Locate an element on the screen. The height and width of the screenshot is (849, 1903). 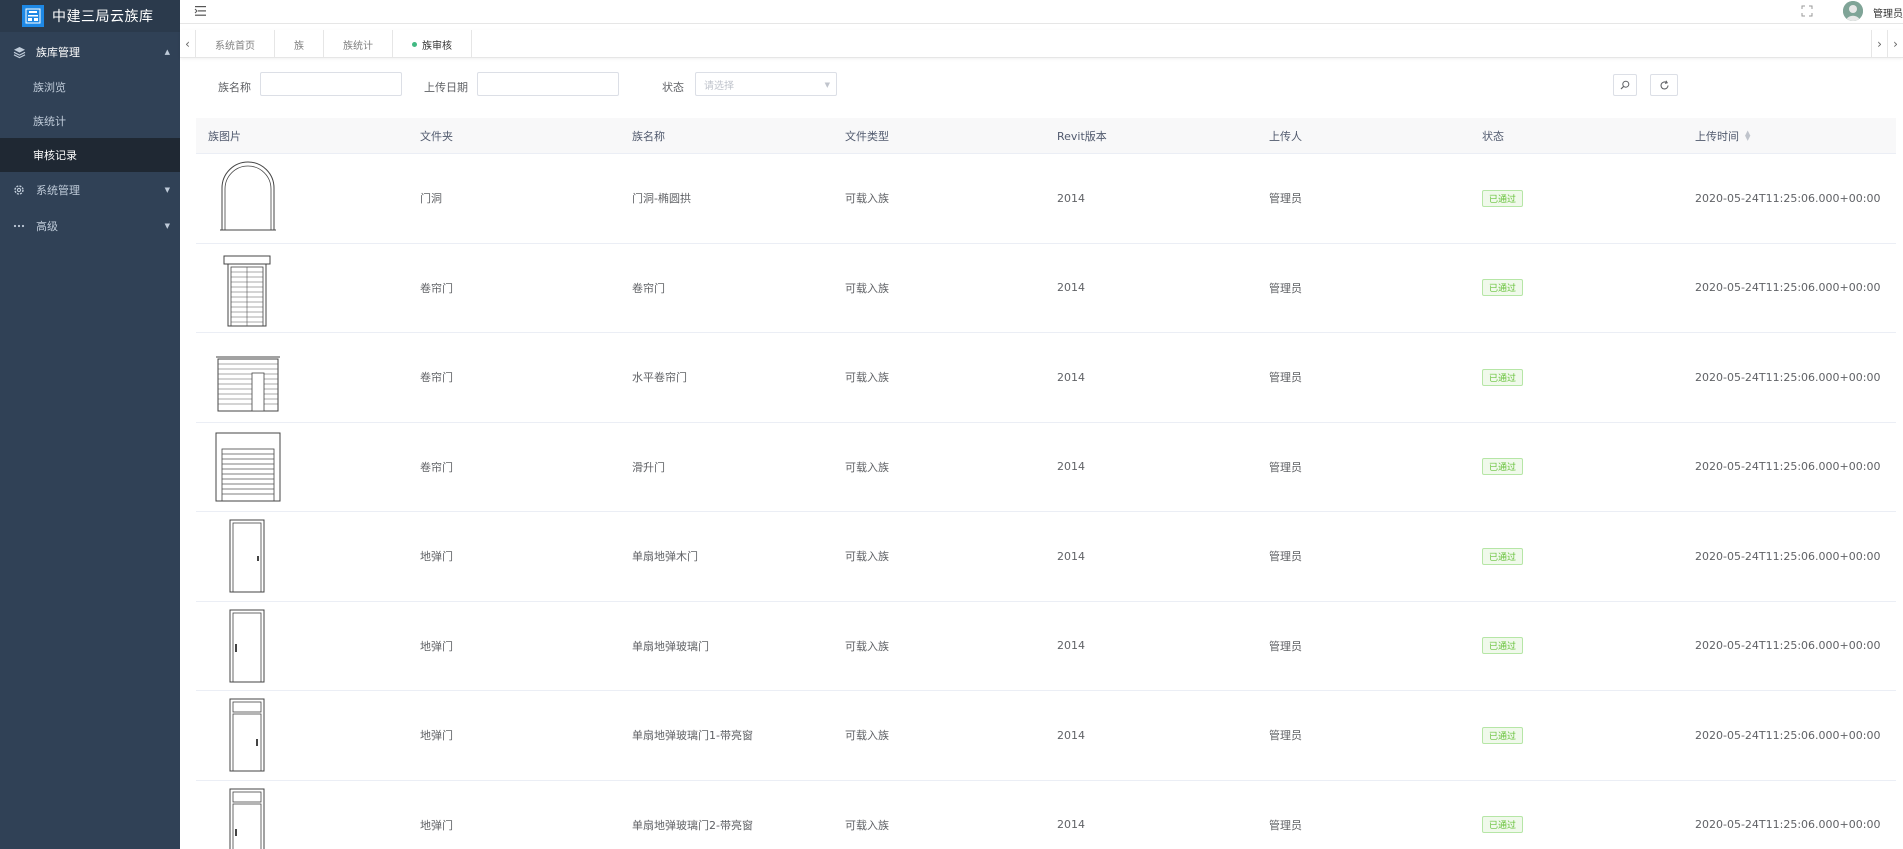
status-select: 请选择 ▼ is located at coordinates (766, 84).